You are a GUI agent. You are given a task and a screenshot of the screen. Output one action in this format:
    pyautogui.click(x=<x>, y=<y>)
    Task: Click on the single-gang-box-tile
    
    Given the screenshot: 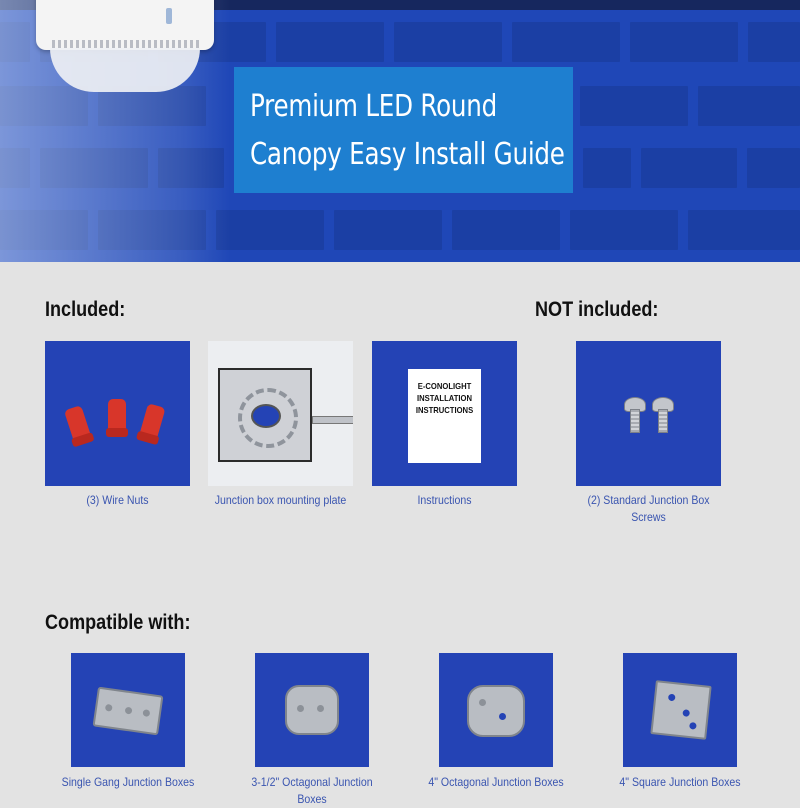 What is the action you would take?
    pyautogui.click(x=128, y=710)
    